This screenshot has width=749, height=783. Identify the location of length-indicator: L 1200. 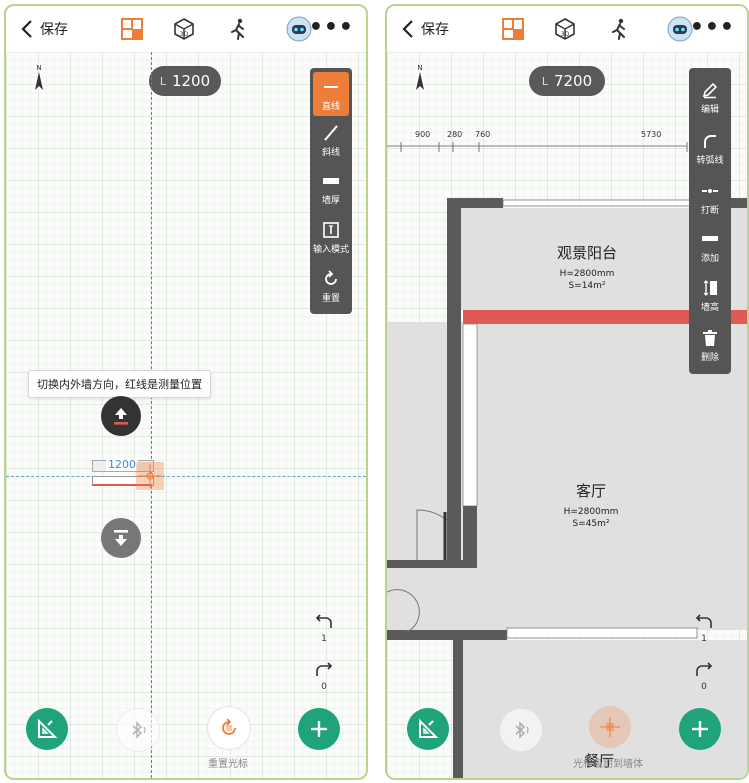
(185, 81).